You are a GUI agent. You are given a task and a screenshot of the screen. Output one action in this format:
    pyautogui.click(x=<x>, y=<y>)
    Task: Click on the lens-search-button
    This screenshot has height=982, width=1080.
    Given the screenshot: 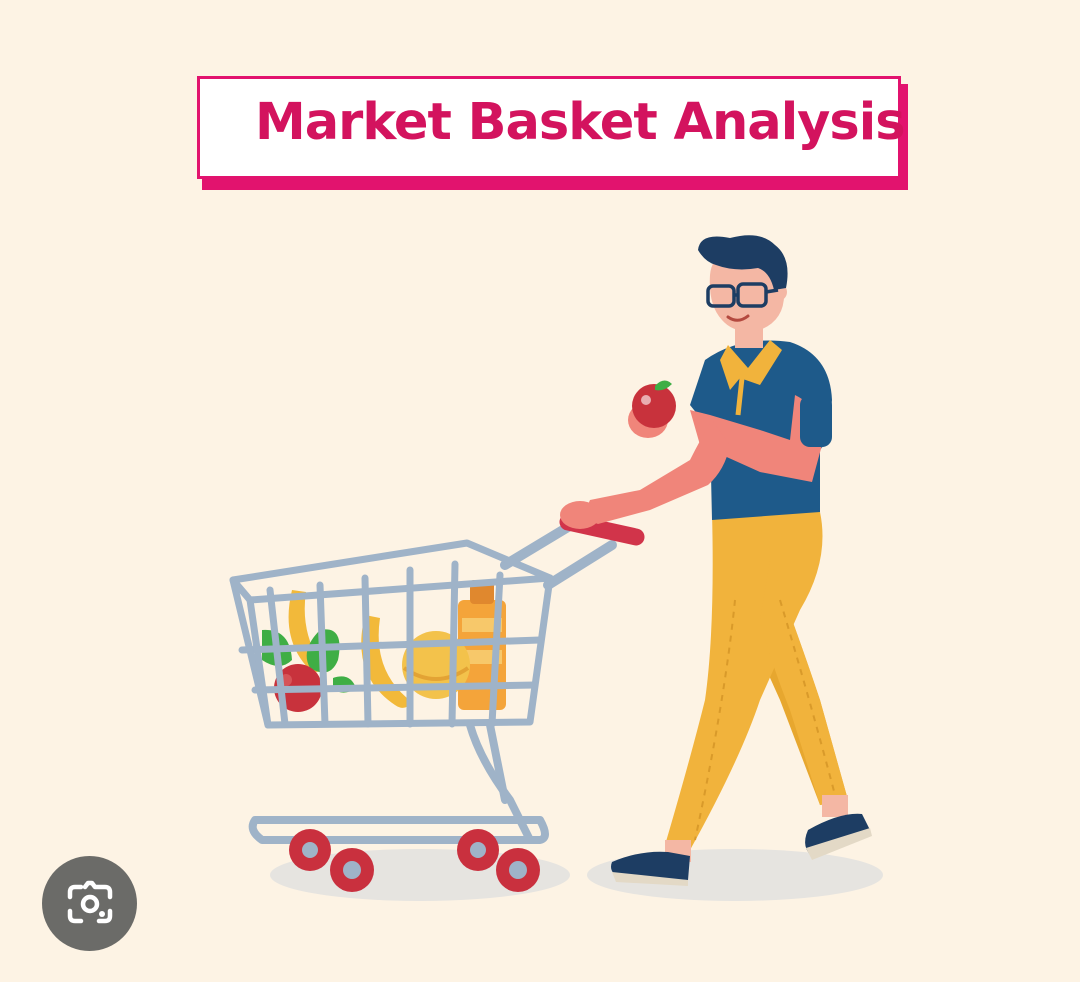 What is the action you would take?
    pyautogui.click(x=89, y=903)
    